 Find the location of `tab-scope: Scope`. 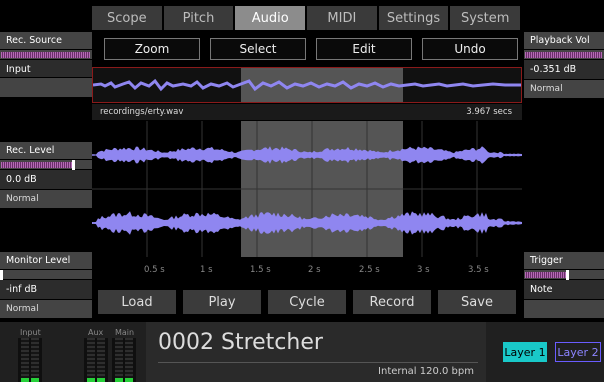

tab-scope: Scope is located at coordinates (127, 18).